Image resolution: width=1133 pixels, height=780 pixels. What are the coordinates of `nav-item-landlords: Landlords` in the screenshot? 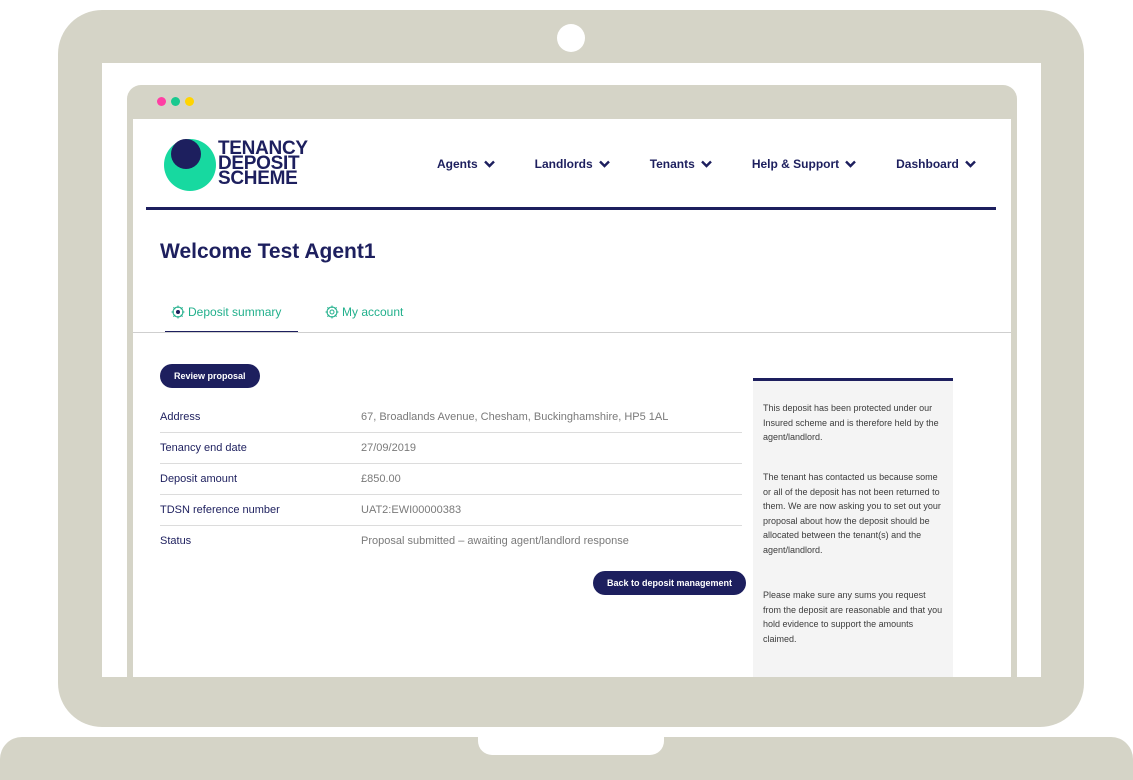 It's located at (572, 164).